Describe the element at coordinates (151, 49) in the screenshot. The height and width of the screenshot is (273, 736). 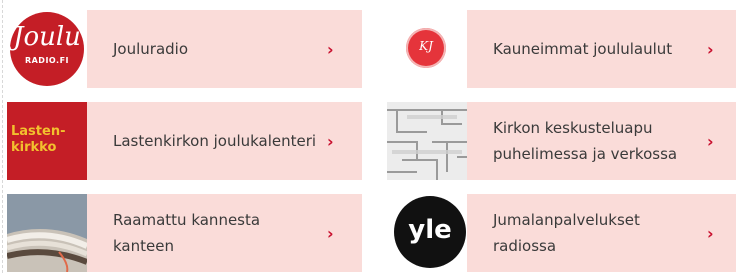
I see `card-label: Jouluradio` at that location.